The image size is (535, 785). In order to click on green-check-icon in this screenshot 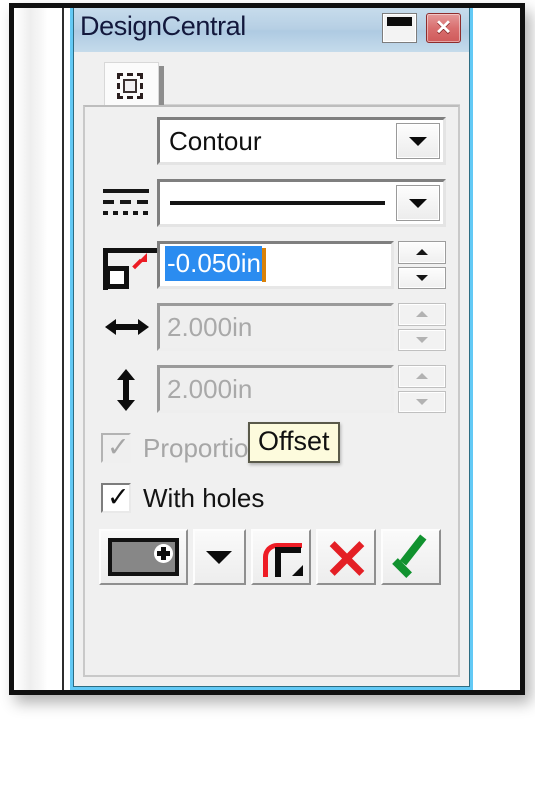, I will do `click(411, 557)`.